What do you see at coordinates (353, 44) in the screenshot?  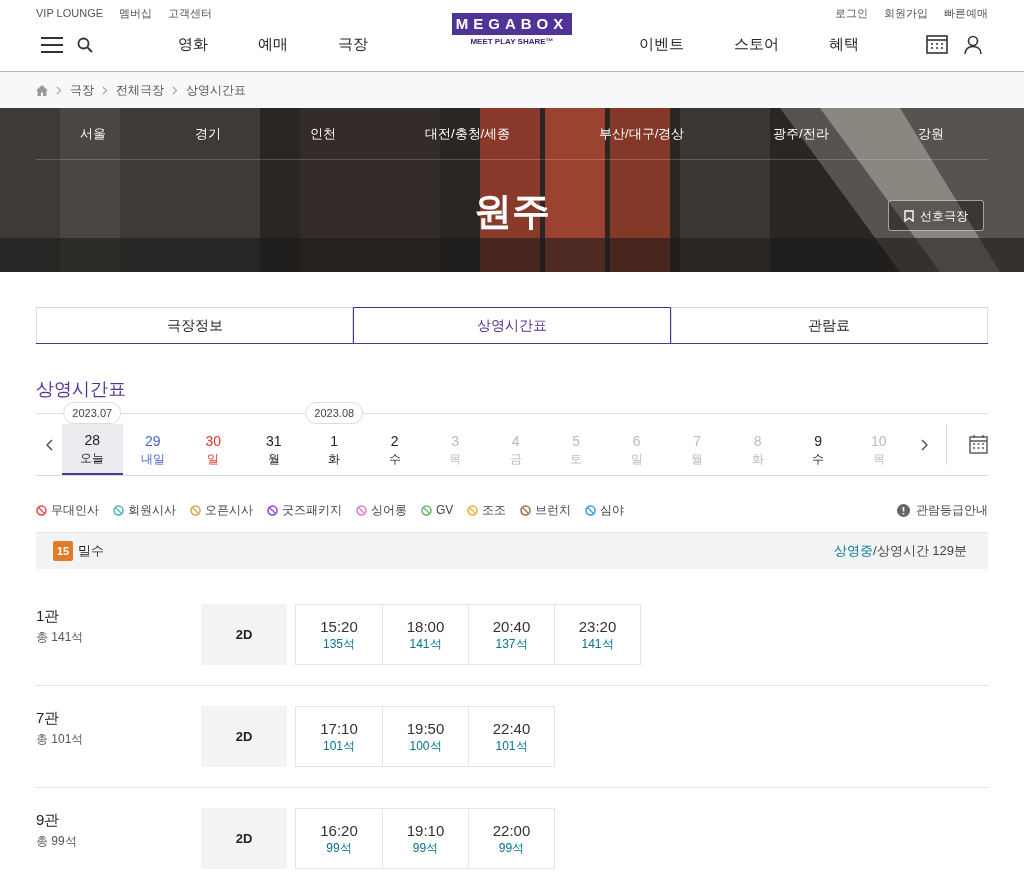 I see `nav-link: 극장` at bounding box center [353, 44].